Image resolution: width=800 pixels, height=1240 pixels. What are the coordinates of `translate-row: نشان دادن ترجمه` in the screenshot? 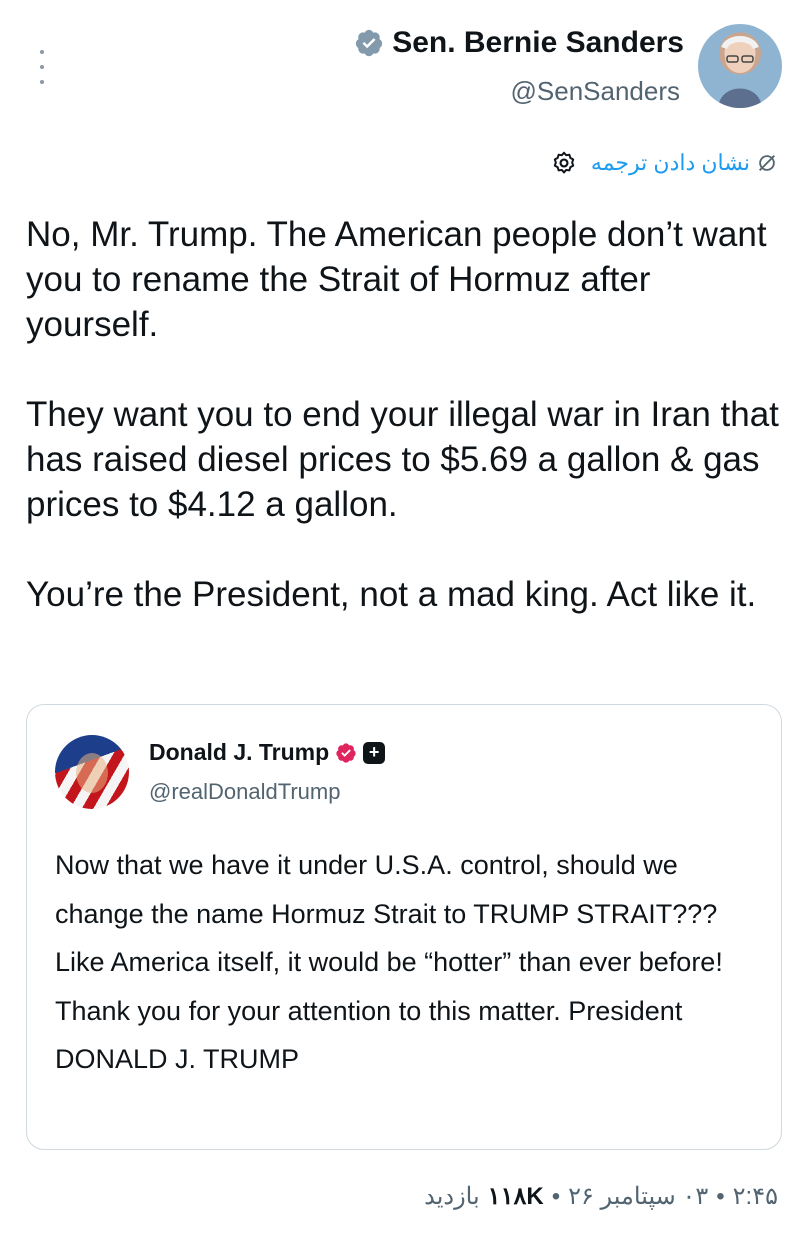 It's located at (664, 163).